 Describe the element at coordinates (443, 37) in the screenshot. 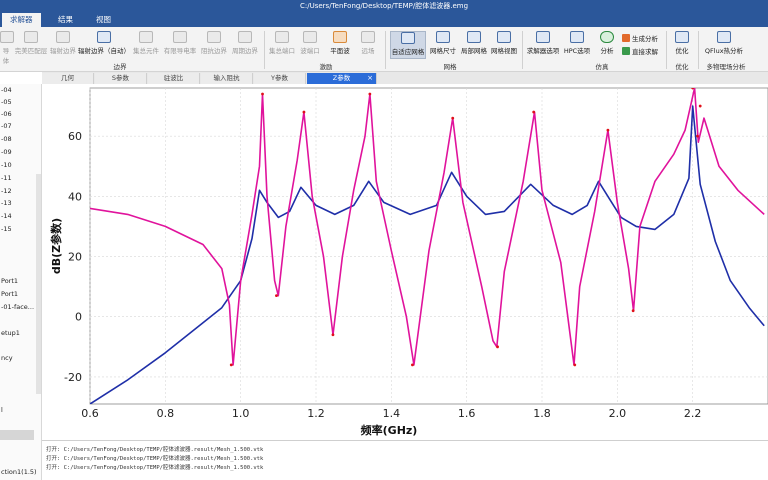

I see `mesh-size-icon` at that location.